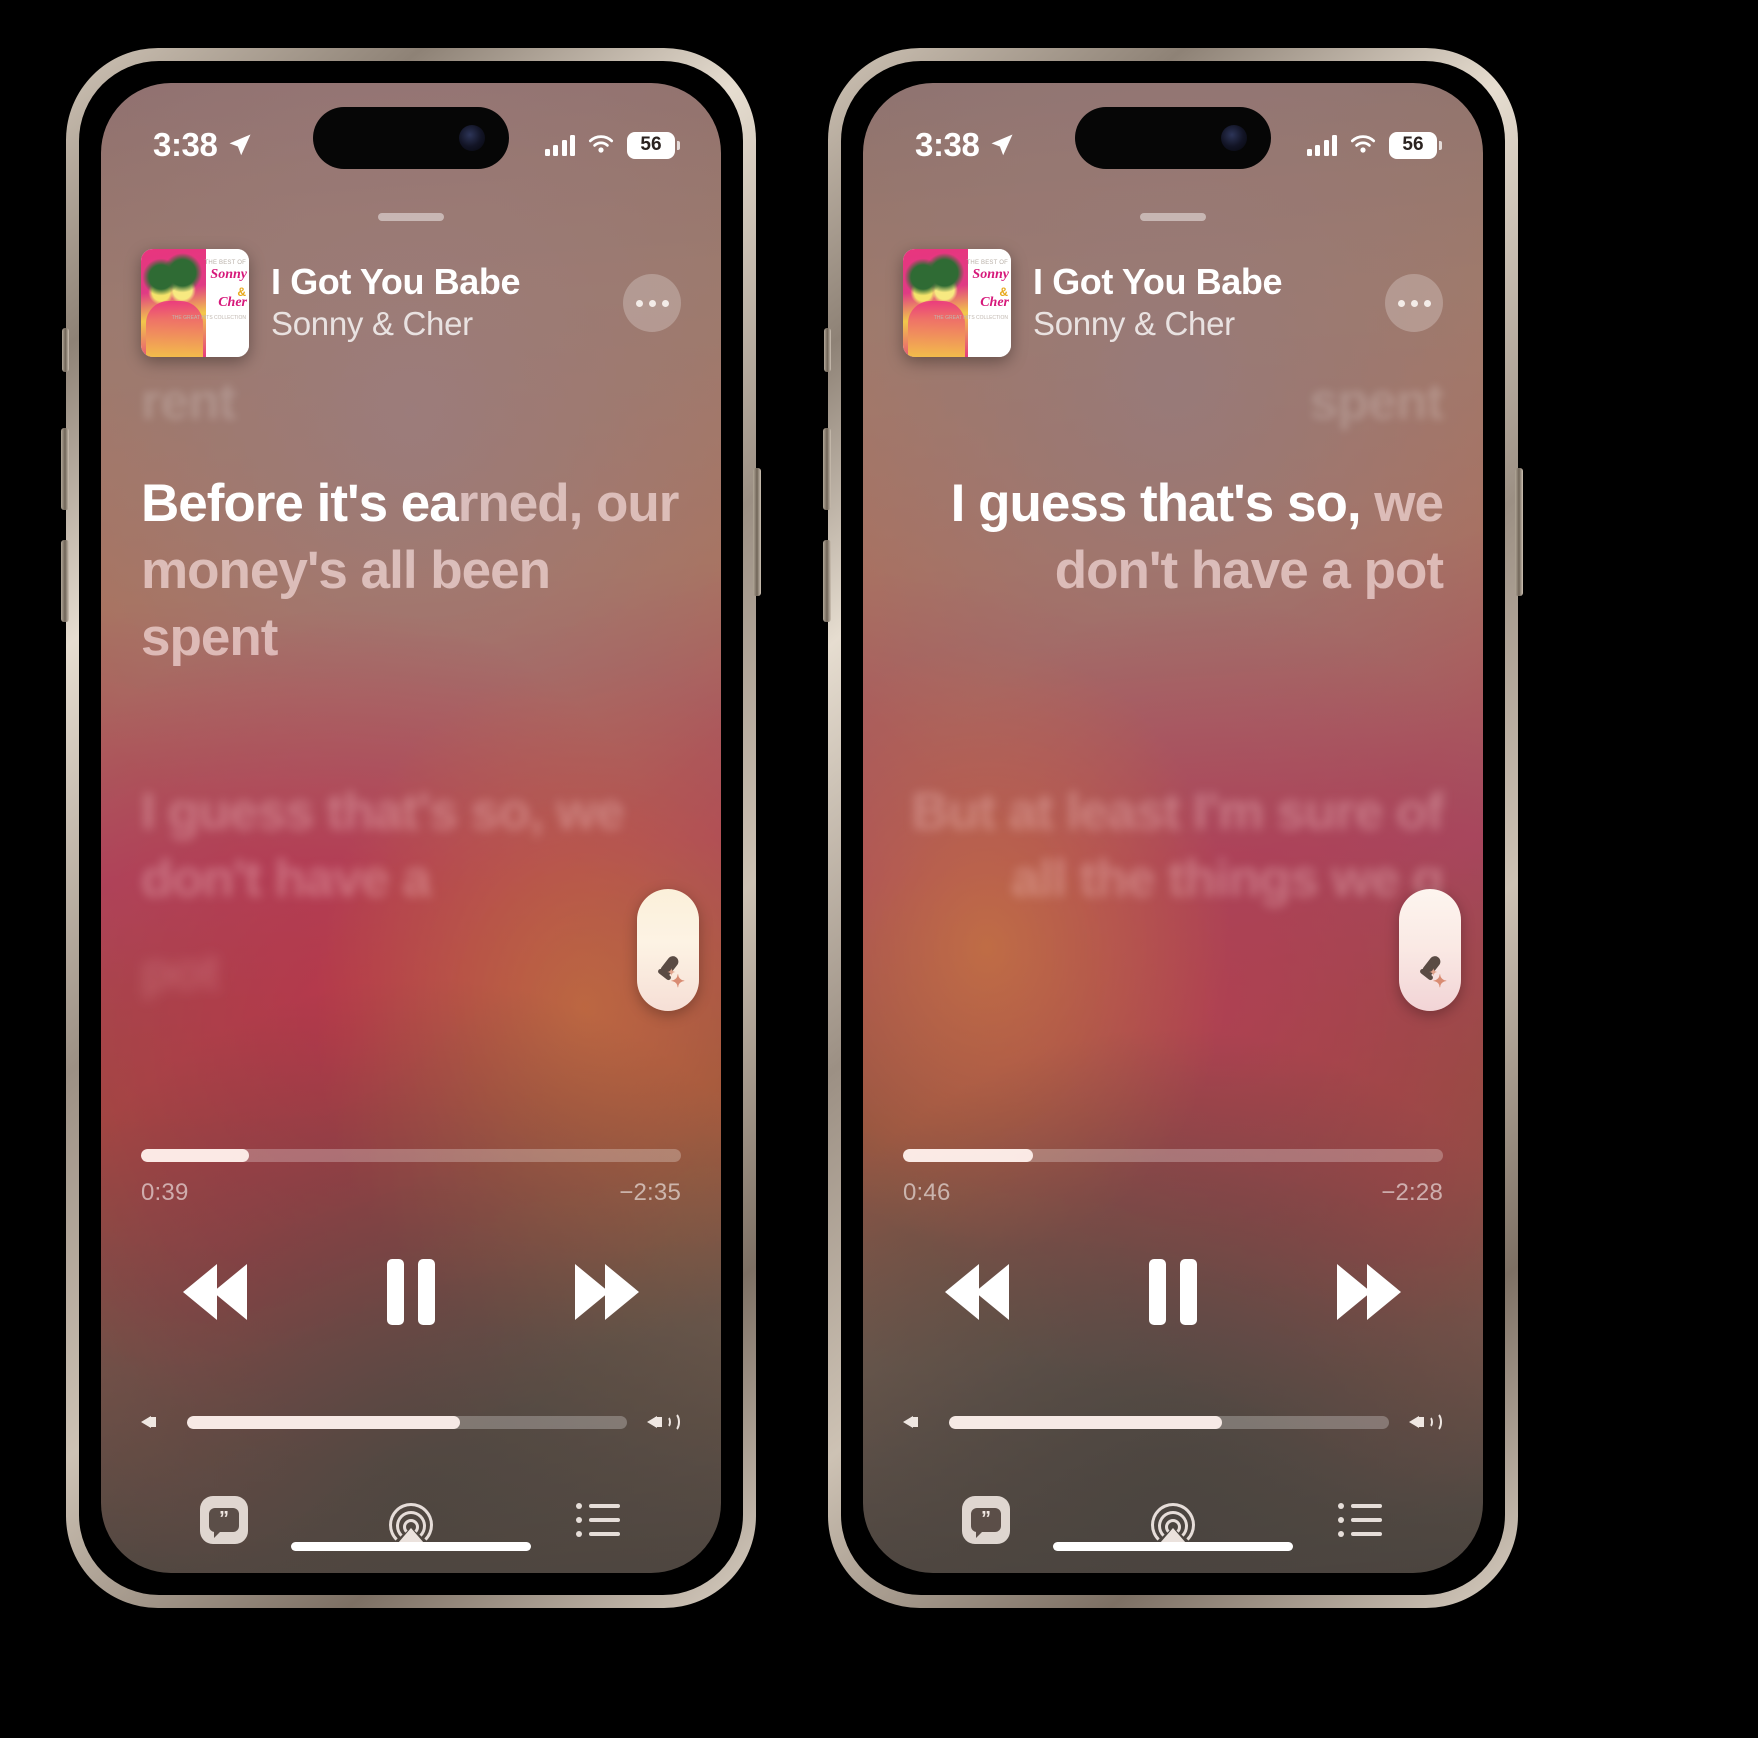 Image resolution: width=1758 pixels, height=1738 pixels. Describe the element at coordinates (651, 144) in the screenshot. I see `battery-percent: 56` at that location.